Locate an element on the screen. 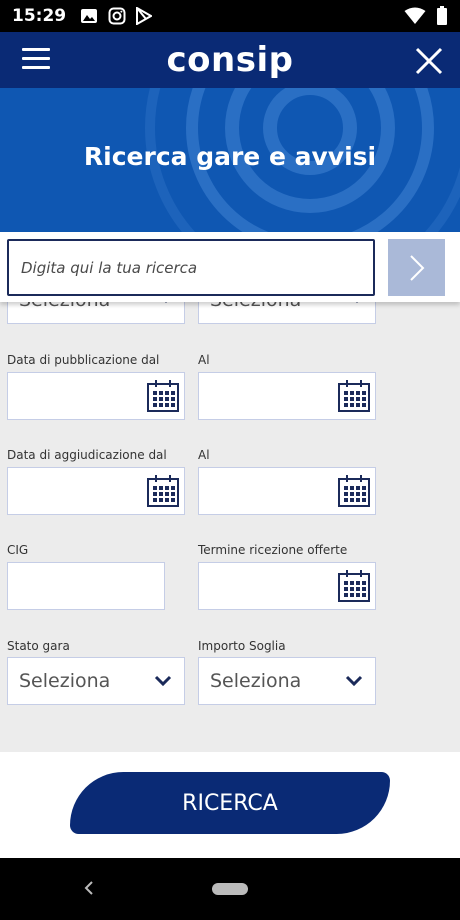  wifi-icon is located at coordinates (415, 15).